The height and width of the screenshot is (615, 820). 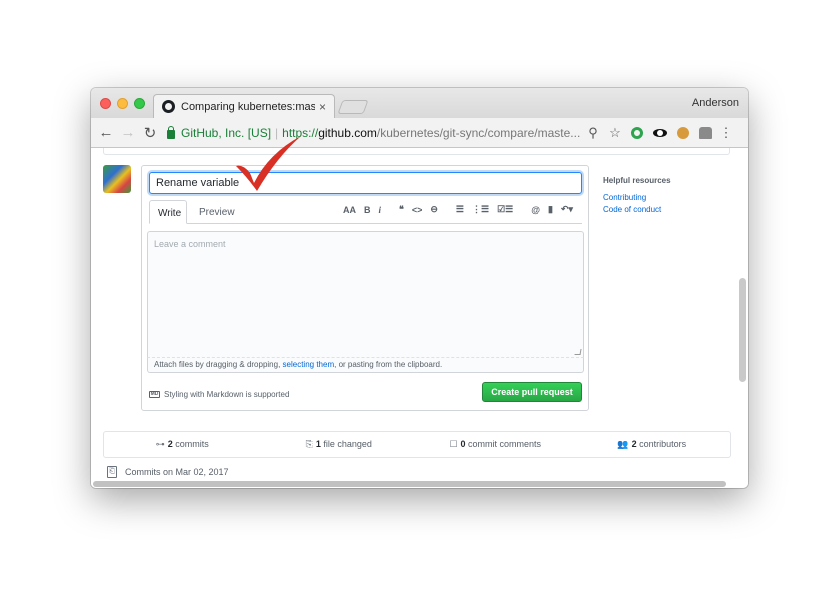 What do you see at coordinates (593, 133) in the screenshot?
I see `zoom-icon: ⚲` at bounding box center [593, 133].